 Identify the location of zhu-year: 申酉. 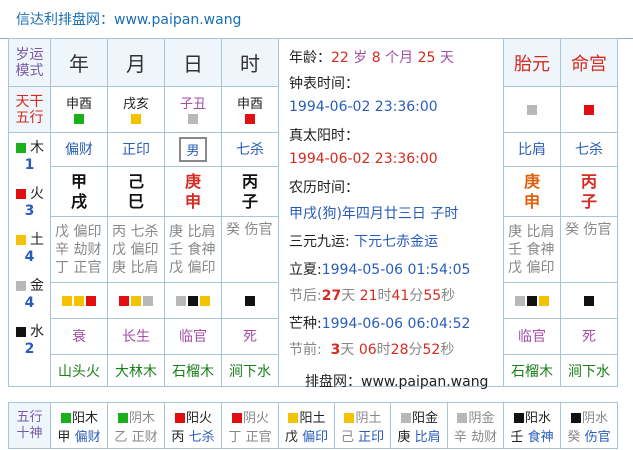
(79, 109).